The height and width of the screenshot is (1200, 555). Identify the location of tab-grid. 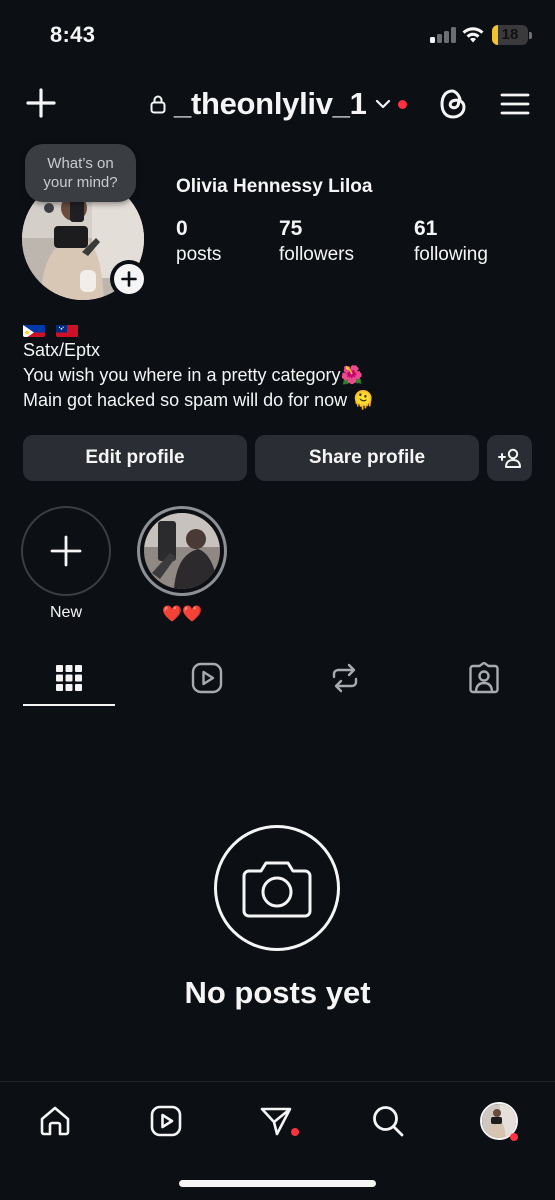
(69, 678).